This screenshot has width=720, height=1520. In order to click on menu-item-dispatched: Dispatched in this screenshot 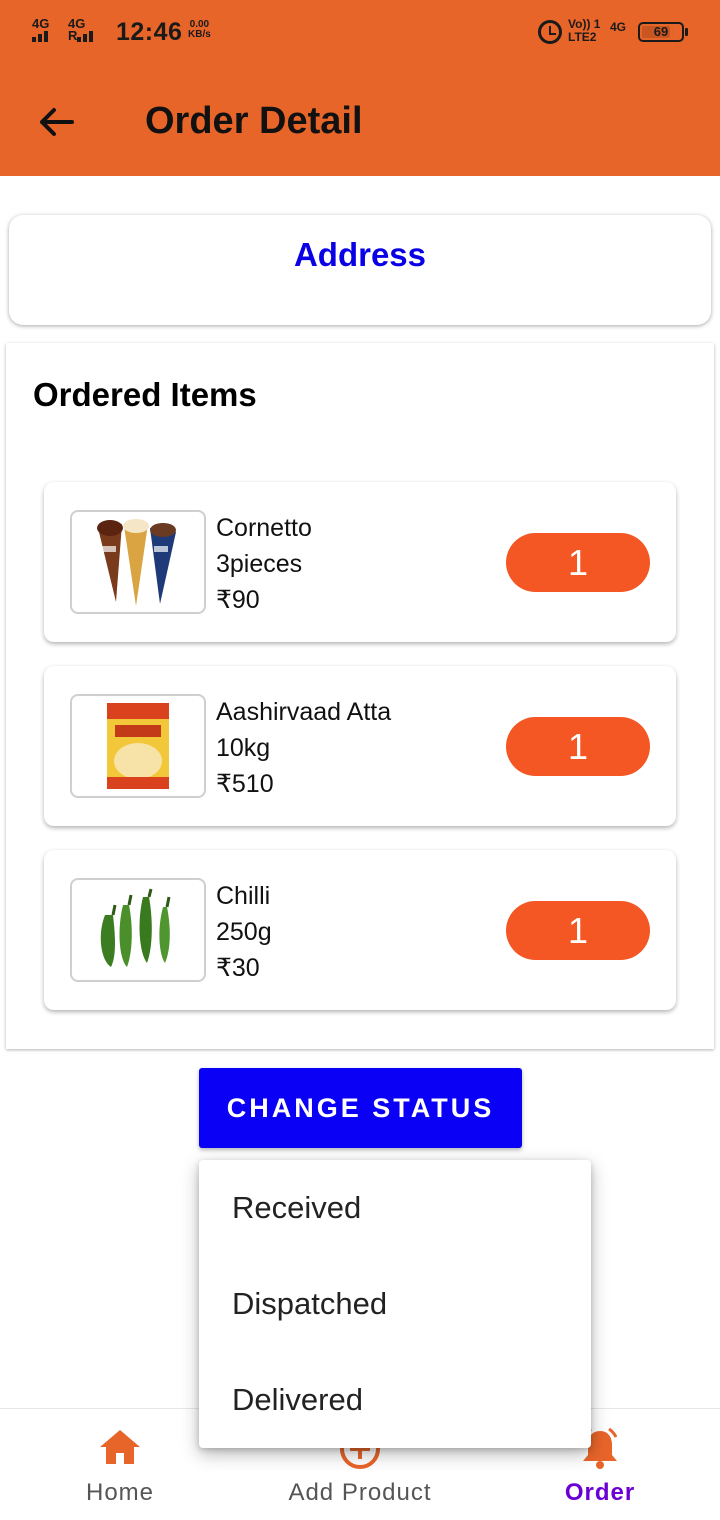, I will do `click(395, 1304)`.